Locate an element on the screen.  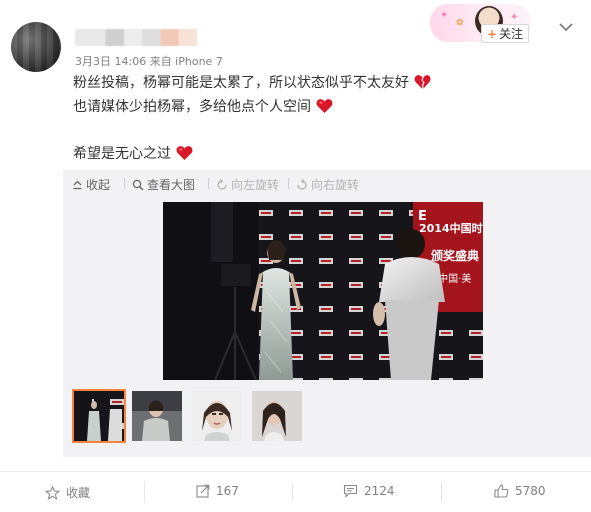
like-button: 5780 is located at coordinates (520, 491).